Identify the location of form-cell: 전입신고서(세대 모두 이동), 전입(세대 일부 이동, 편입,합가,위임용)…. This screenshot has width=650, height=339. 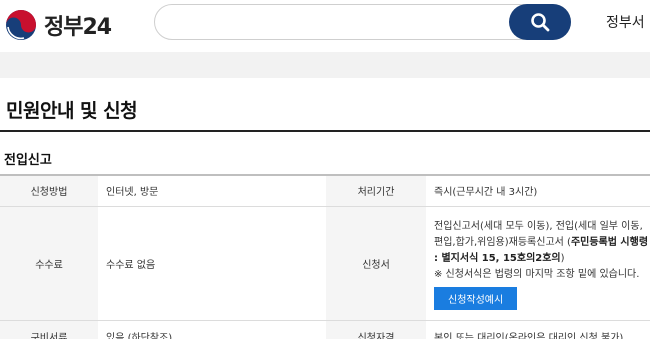
(538, 262).